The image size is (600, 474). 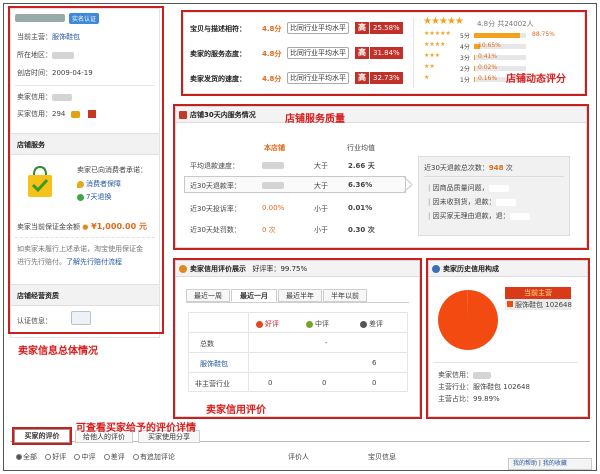 I want to click on dist-stars: ★★★, so click(x=432, y=55).